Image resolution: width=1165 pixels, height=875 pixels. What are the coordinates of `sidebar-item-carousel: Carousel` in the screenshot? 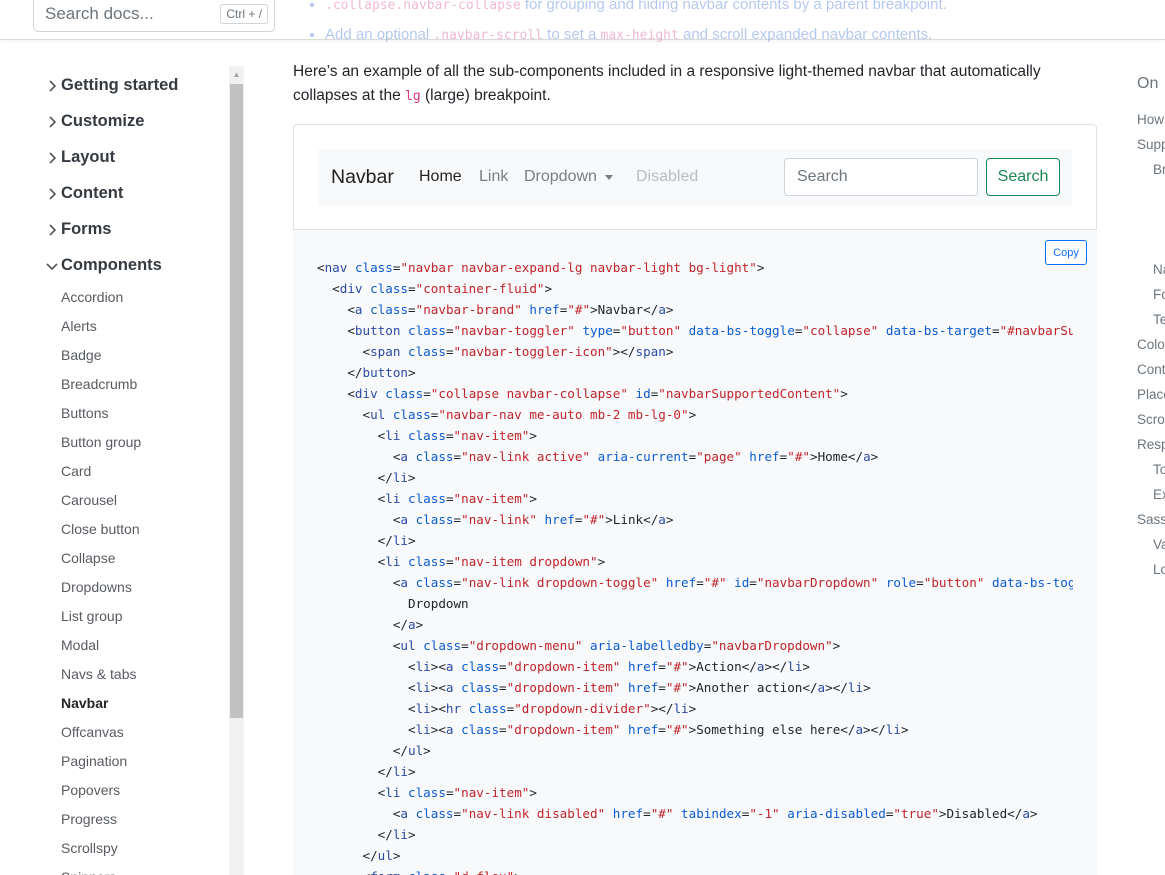 It's located at (89, 500).